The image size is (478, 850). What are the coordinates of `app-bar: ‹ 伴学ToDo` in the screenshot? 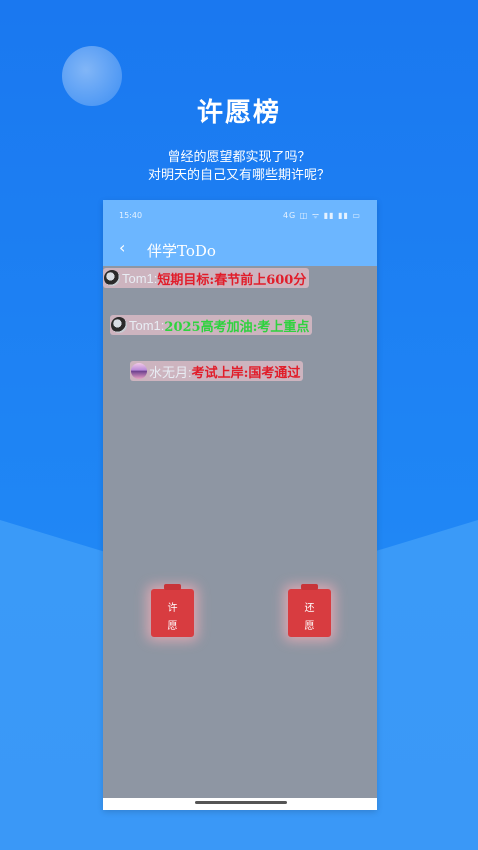 It's located at (240, 249).